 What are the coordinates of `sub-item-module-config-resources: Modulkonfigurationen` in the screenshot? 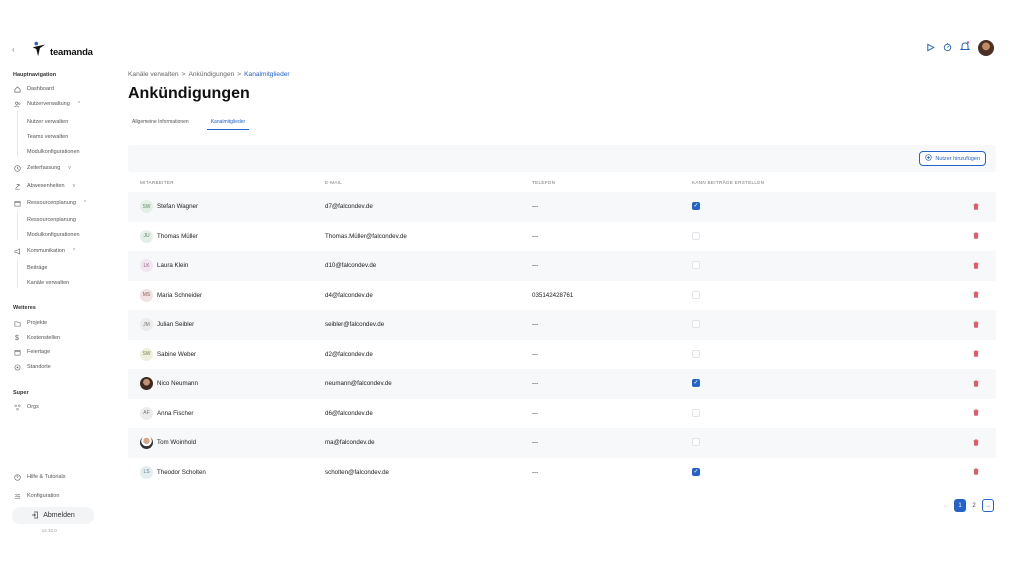 It's located at (53, 235).